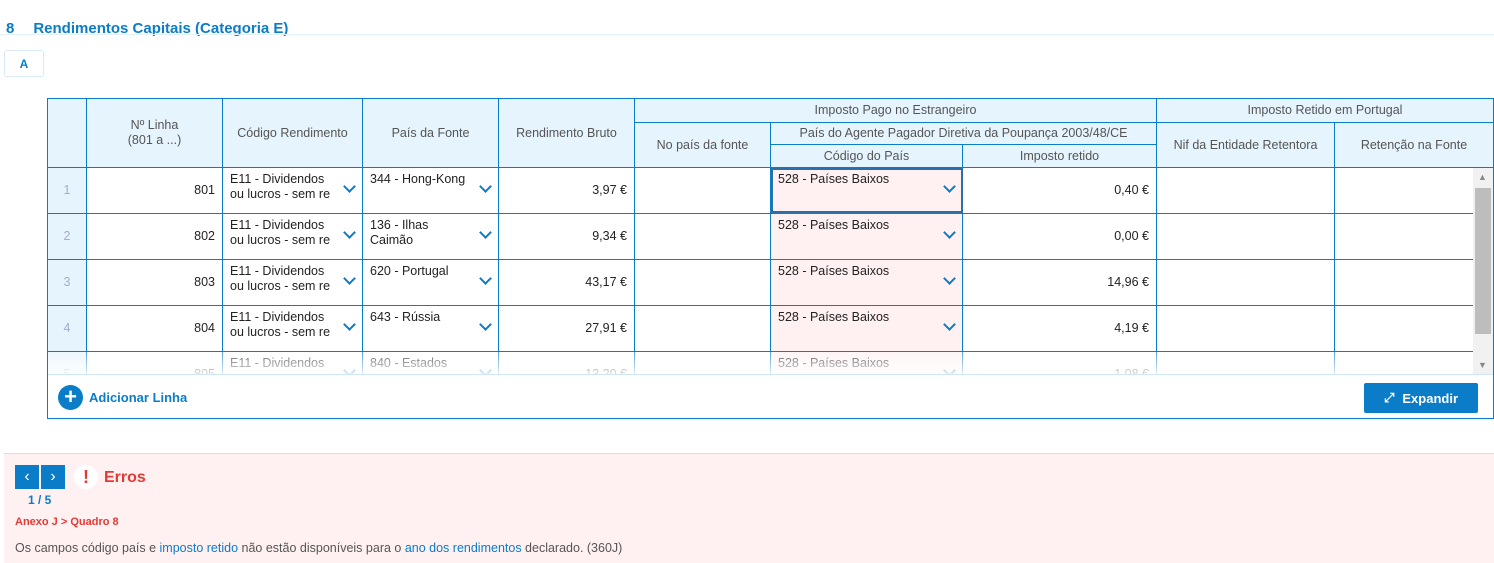  I want to click on scroll-down-icon: ▼, so click(1482, 365).